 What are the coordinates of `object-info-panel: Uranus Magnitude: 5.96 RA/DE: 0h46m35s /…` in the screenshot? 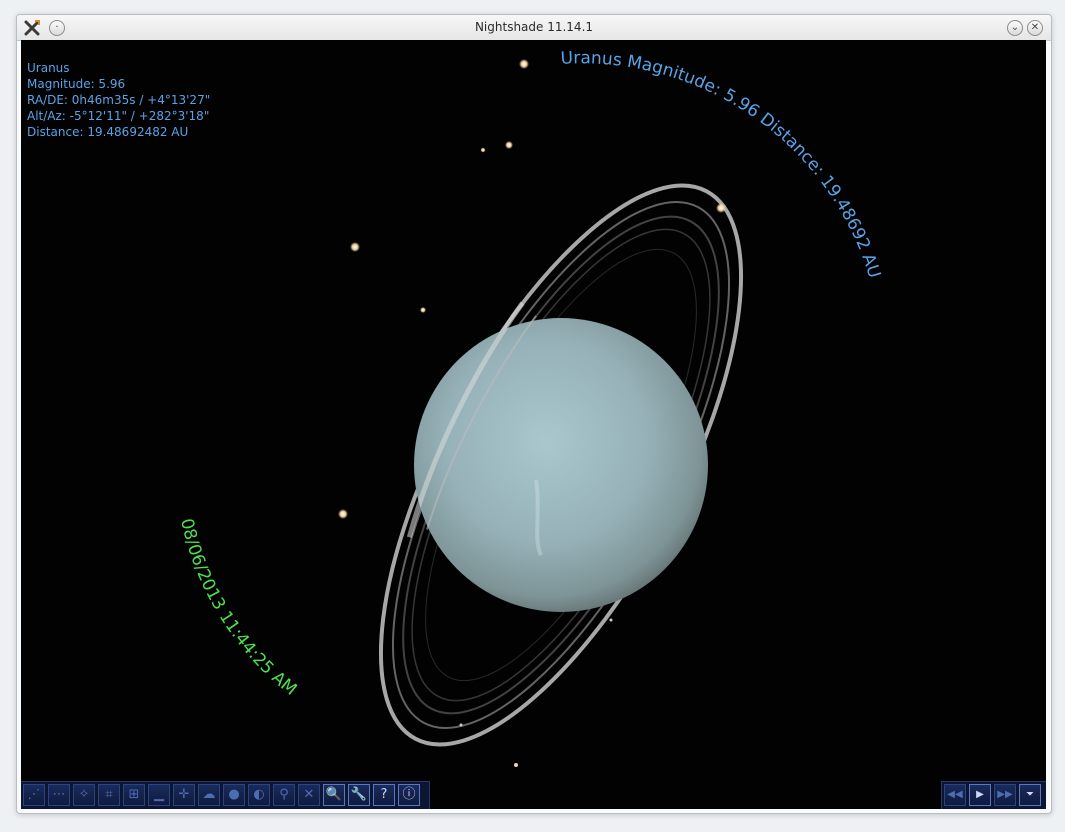 It's located at (118, 100).